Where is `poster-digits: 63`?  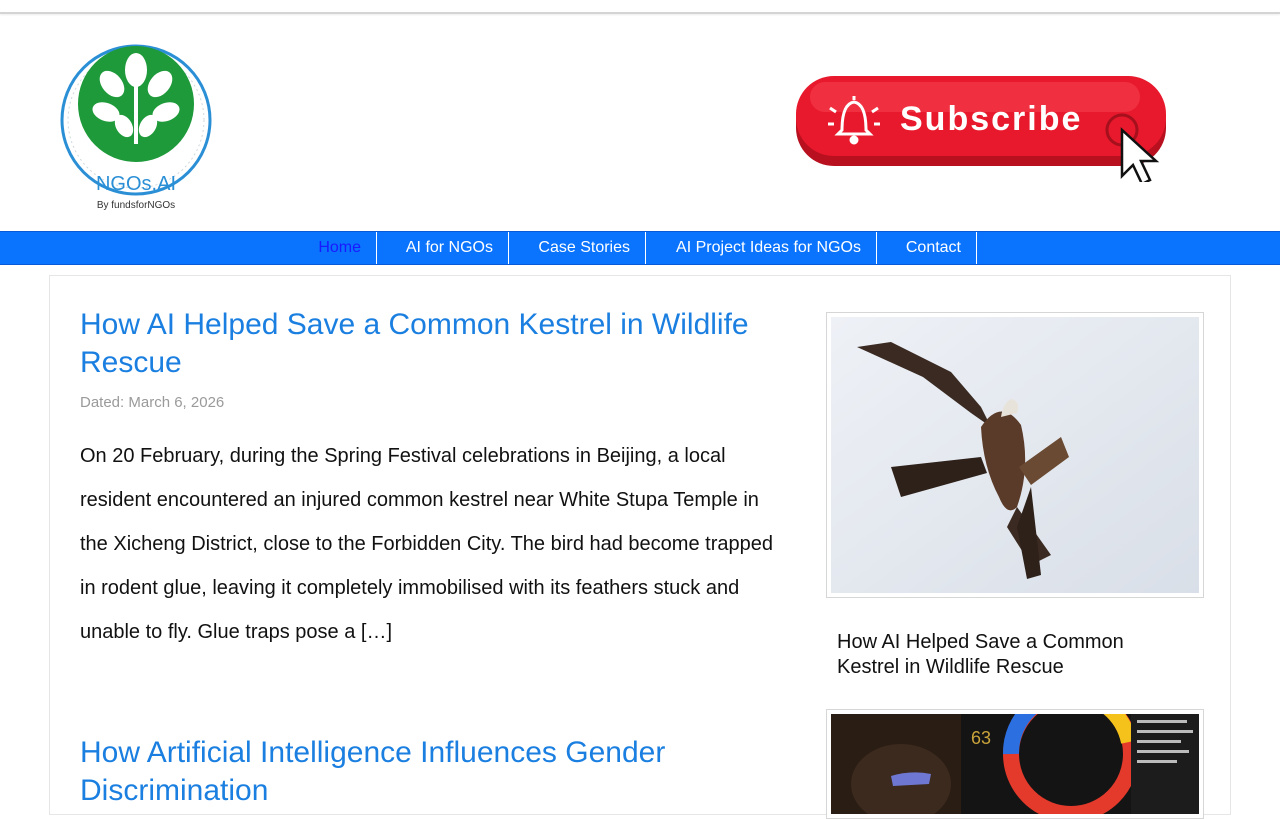
poster-digits: 63 is located at coordinates (981, 738).